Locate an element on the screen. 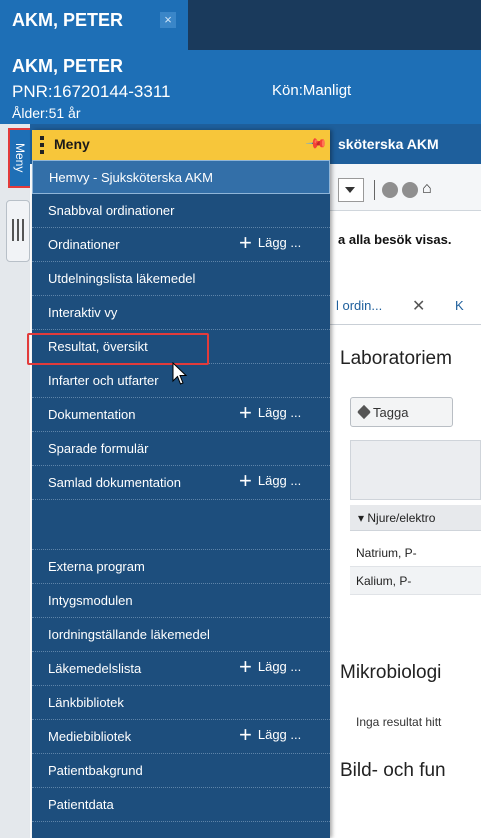 The image size is (481, 838). visits-notice: a alla besök visas. is located at coordinates (395, 239).